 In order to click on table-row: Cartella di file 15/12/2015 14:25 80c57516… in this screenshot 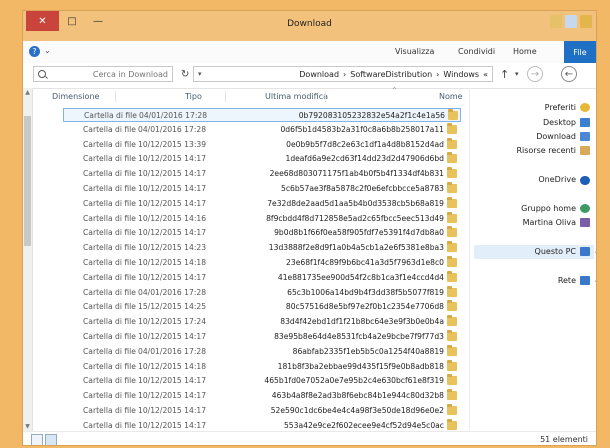, I will do `click(262, 307)`.